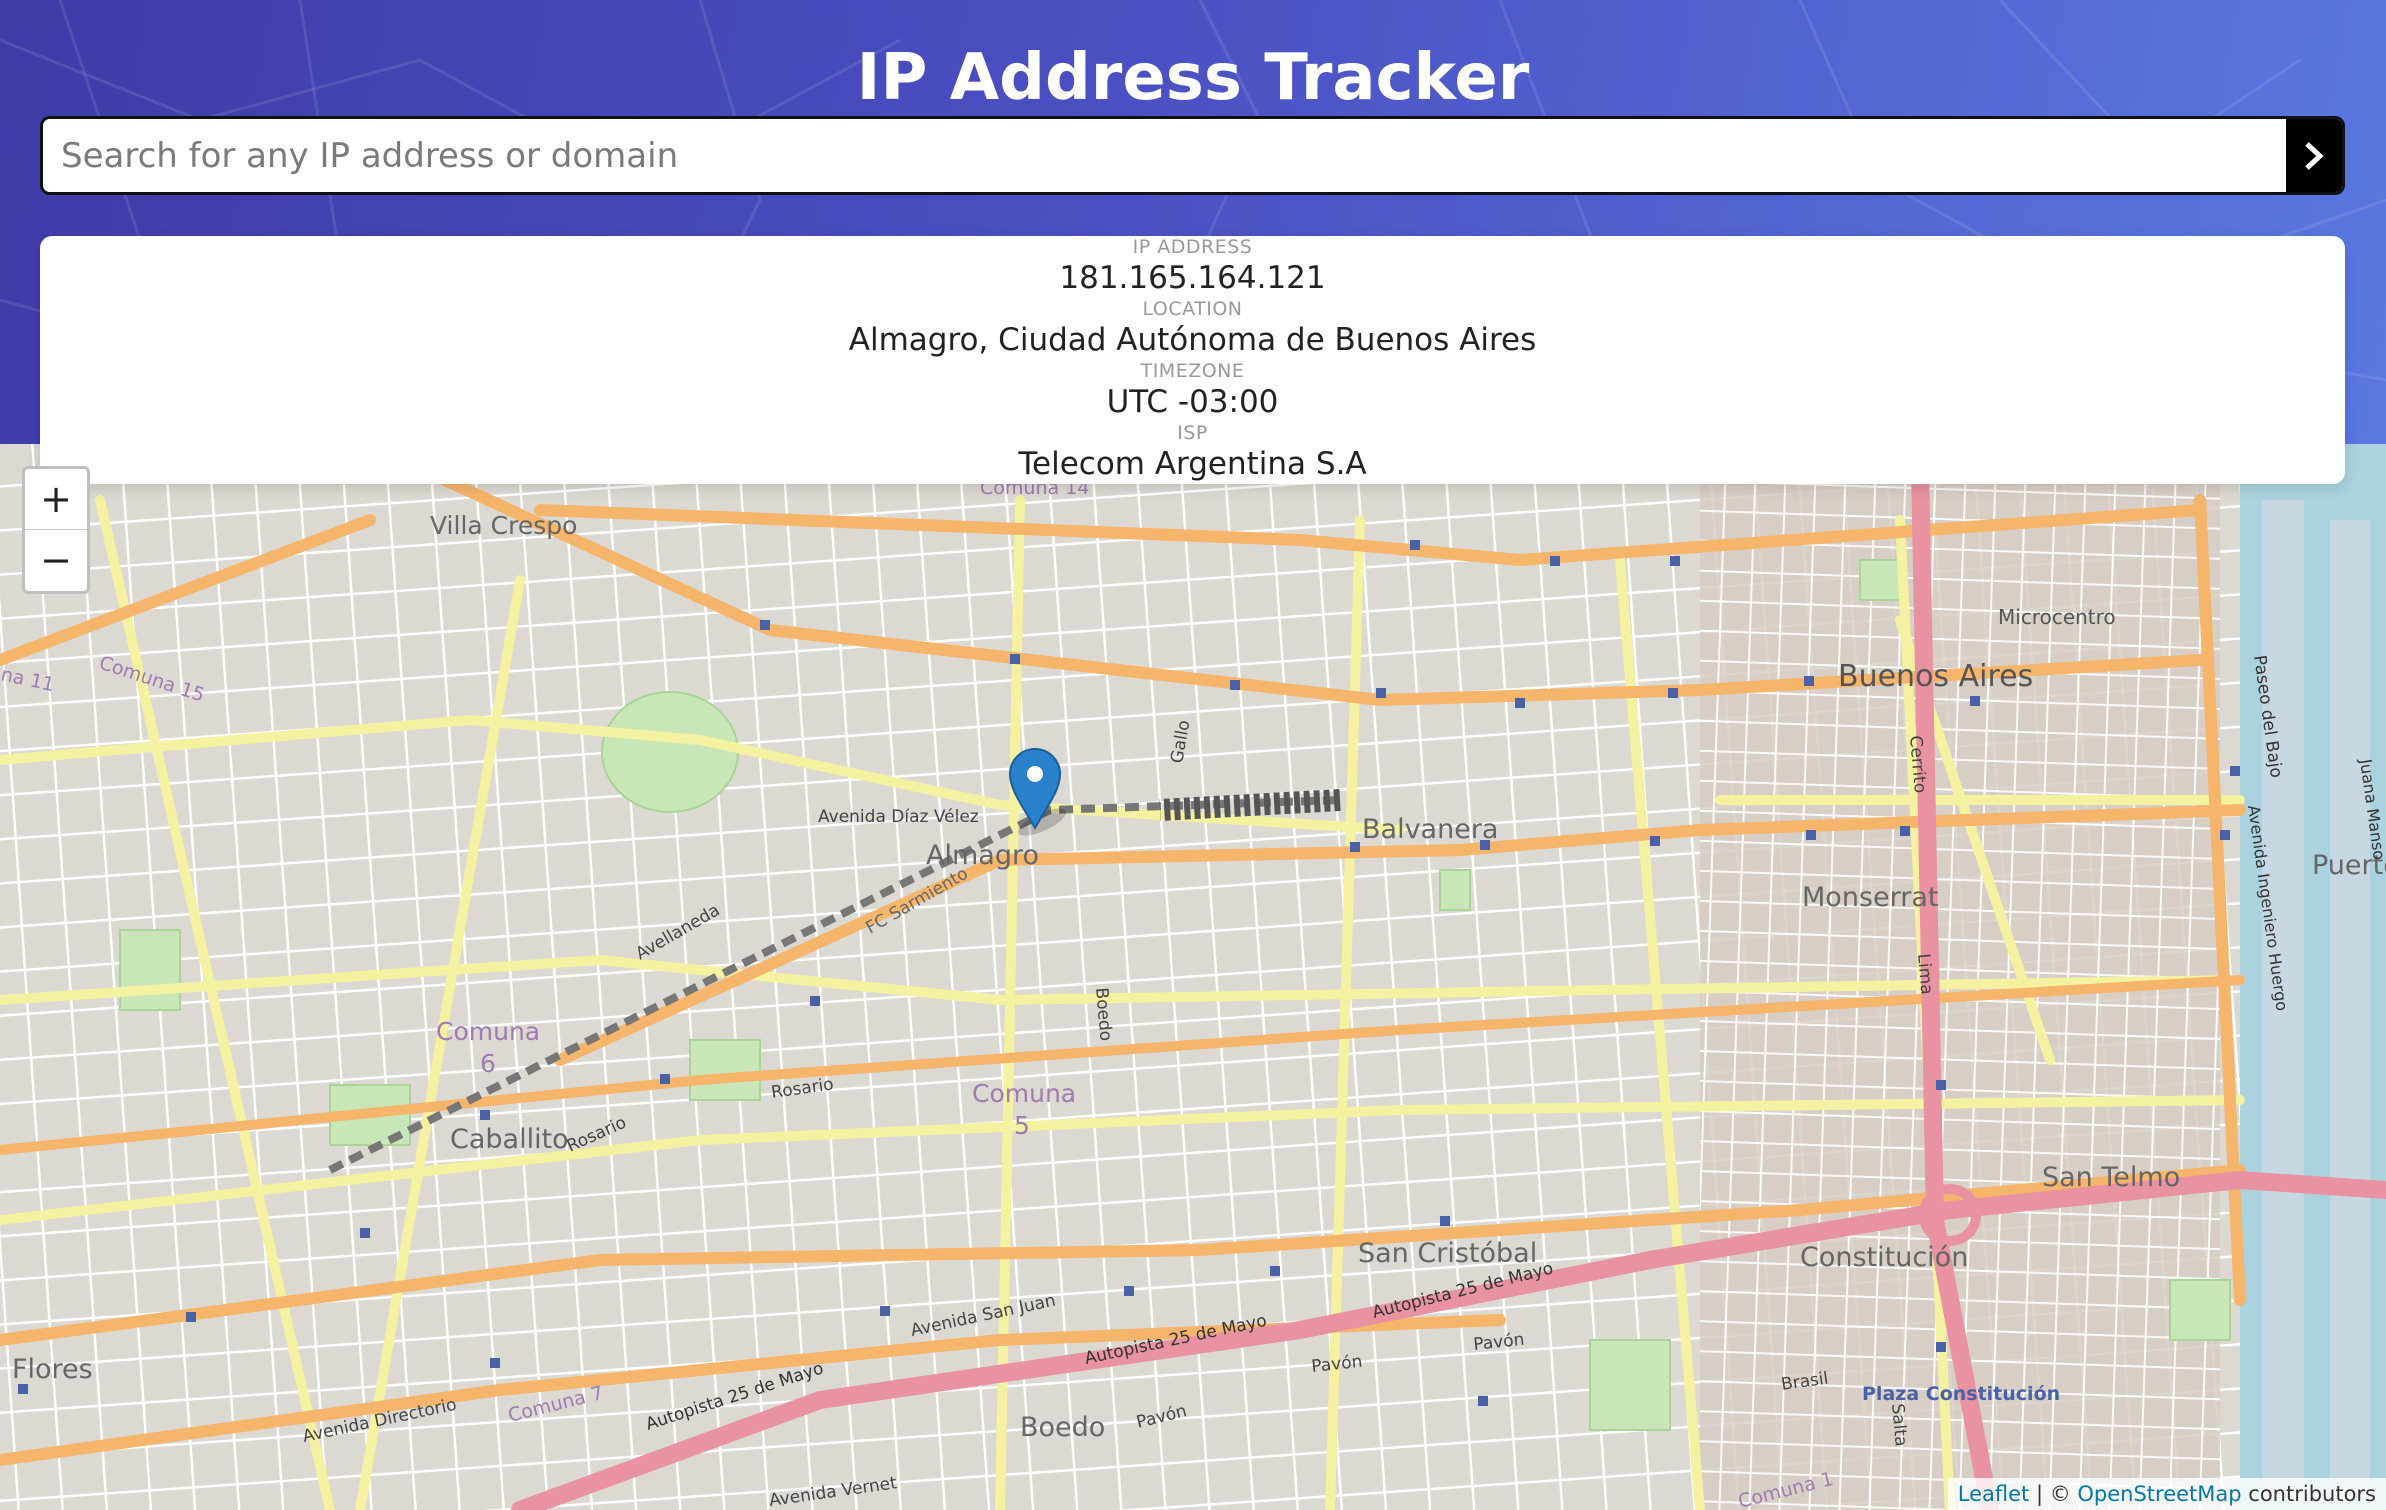 This screenshot has width=2386, height=1510. Describe the element at coordinates (1899, 1425) in the screenshot. I see `map-label-salta: Salta` at that location.